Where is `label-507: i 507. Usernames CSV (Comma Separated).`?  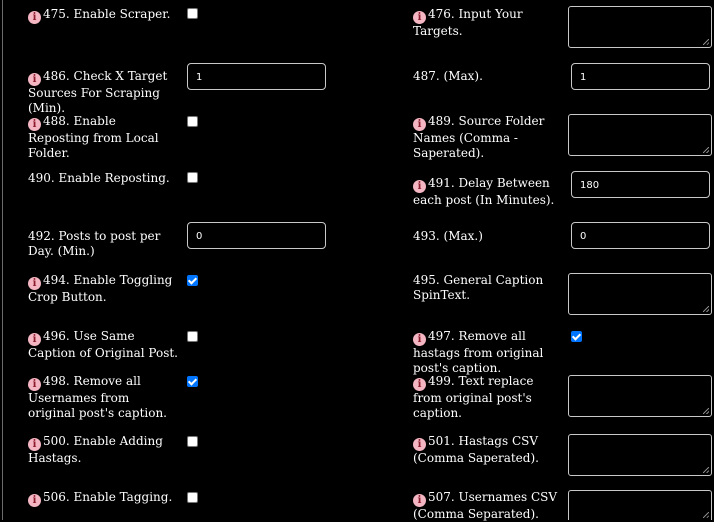 label-507: i 507. Usernames CSV (Comma Separated). is located at coordinates (485, 505).